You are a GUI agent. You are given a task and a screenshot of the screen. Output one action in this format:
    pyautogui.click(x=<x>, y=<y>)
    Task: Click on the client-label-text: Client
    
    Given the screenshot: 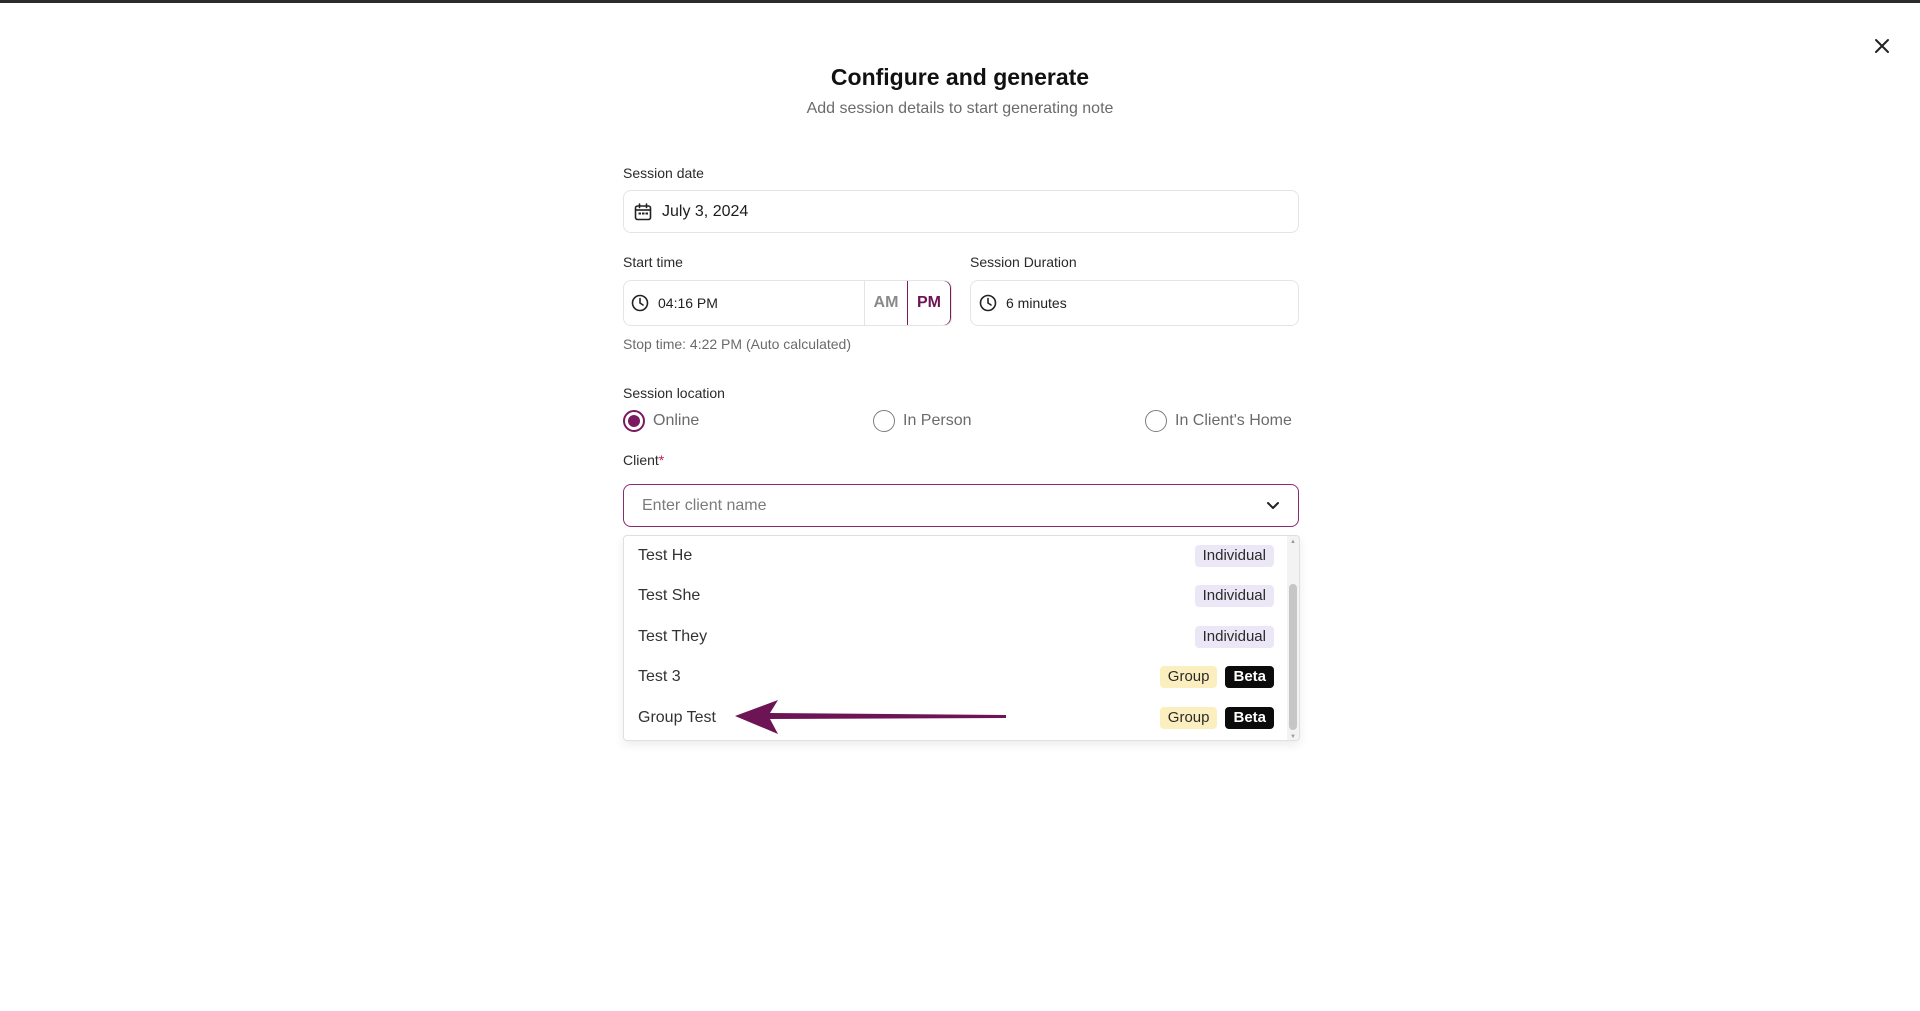 What is the action you would take?
    pyautogui.click(x=641, y=460)
    